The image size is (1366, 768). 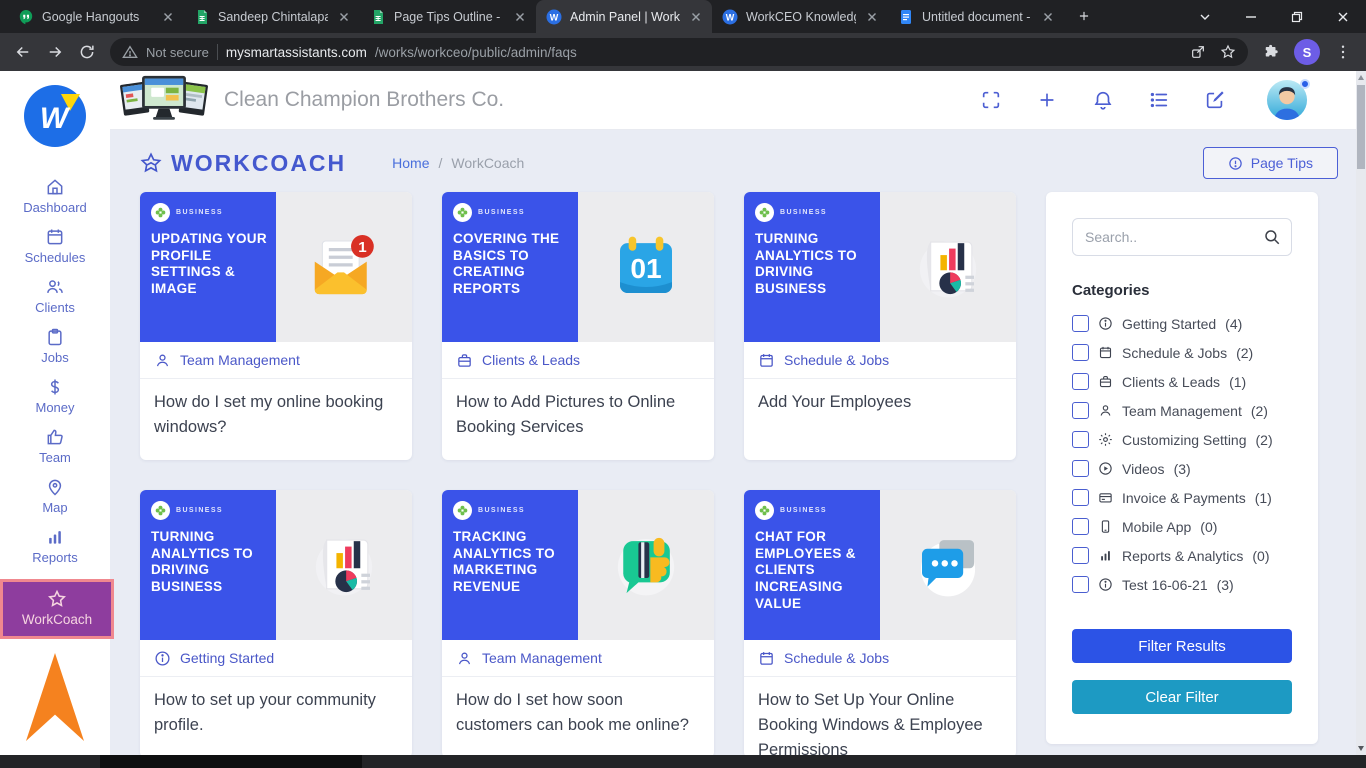 I want to click on breadcrumb-home: Home, so click(x=410, y=163).